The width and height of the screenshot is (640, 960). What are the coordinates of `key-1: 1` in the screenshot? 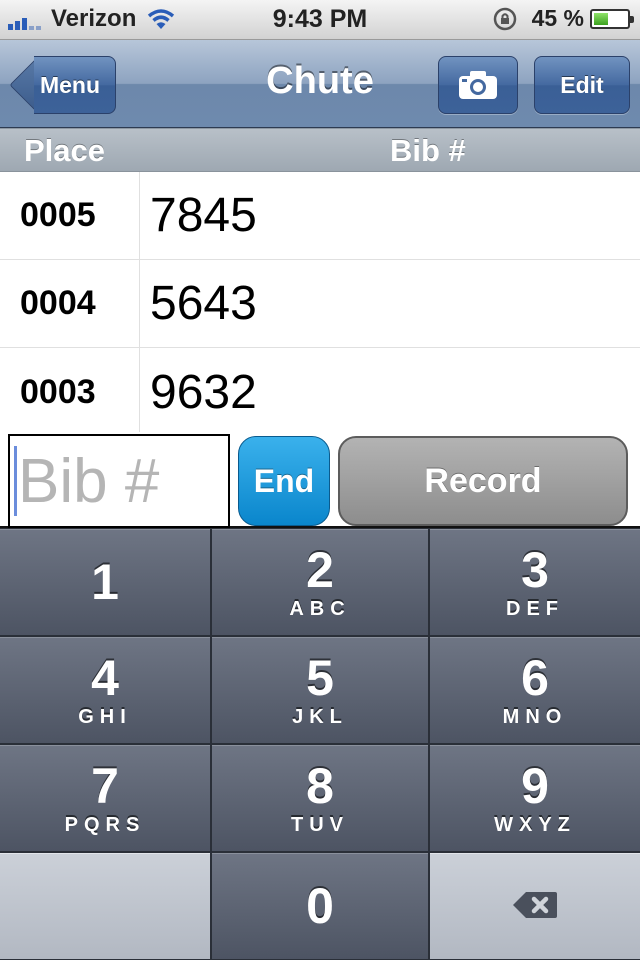 It's located at (105, 582).